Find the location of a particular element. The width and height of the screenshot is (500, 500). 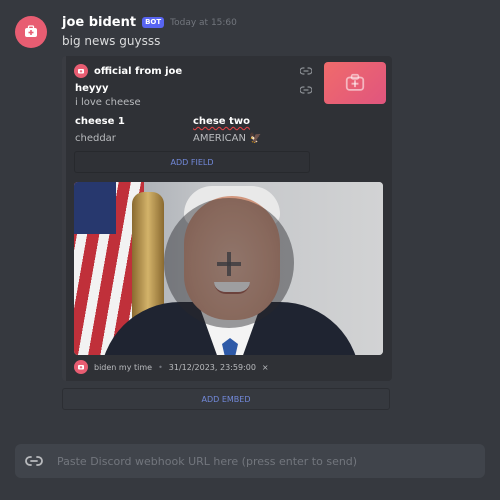

plus-icon is located at coordinates (229, 264).